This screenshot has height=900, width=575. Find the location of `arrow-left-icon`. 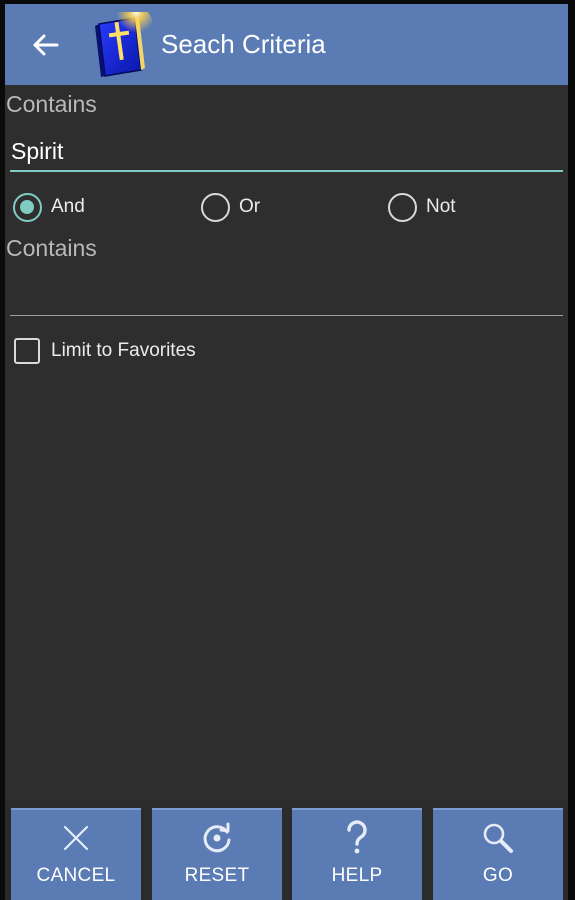

arrow-left-icon is located at coordinates (46, 45).